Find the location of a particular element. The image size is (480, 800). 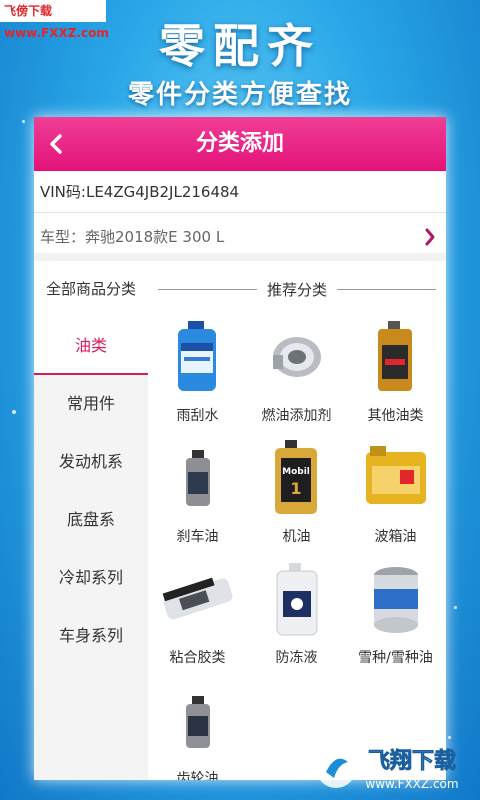

car-model-label: 车型：奔驰2018款E 300 L is located at coordinates (132, 237).